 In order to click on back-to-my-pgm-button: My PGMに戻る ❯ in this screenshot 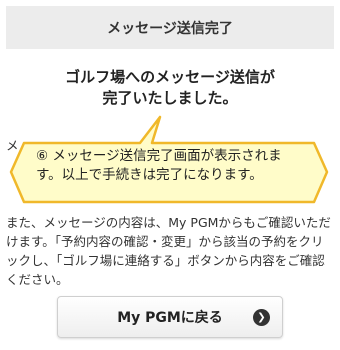, I will do `click(170, 317)`.